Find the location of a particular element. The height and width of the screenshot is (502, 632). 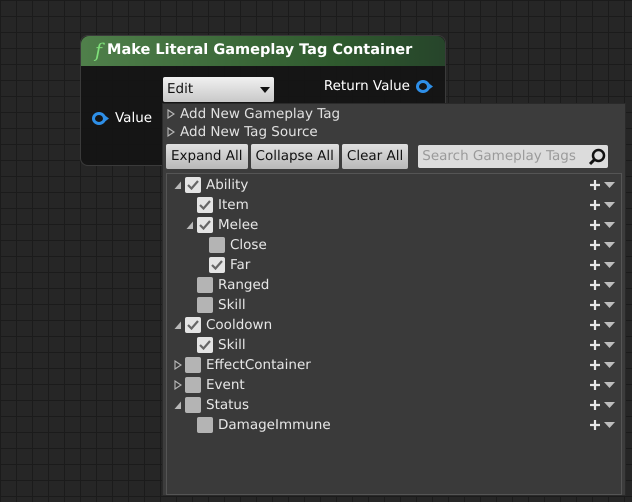

tag-label: Far is located at coordinates (240, 265).